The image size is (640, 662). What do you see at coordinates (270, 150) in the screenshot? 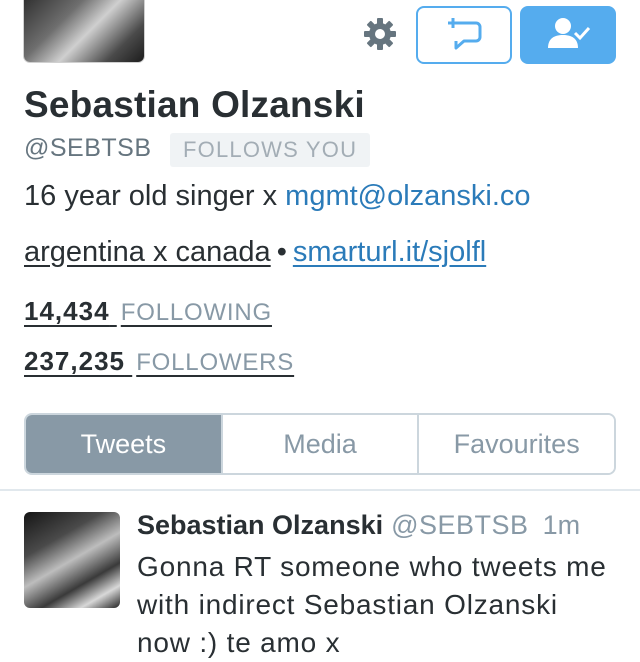
I see `follows-you-badge: FOLLOWS YOU` at bounding box center [270, 150].